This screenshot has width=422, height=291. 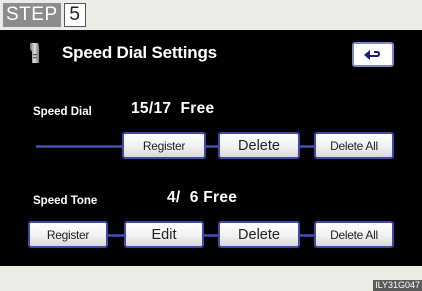 I want to click on speed-dial-label: Speed Dial, so click(x=62, y=112).